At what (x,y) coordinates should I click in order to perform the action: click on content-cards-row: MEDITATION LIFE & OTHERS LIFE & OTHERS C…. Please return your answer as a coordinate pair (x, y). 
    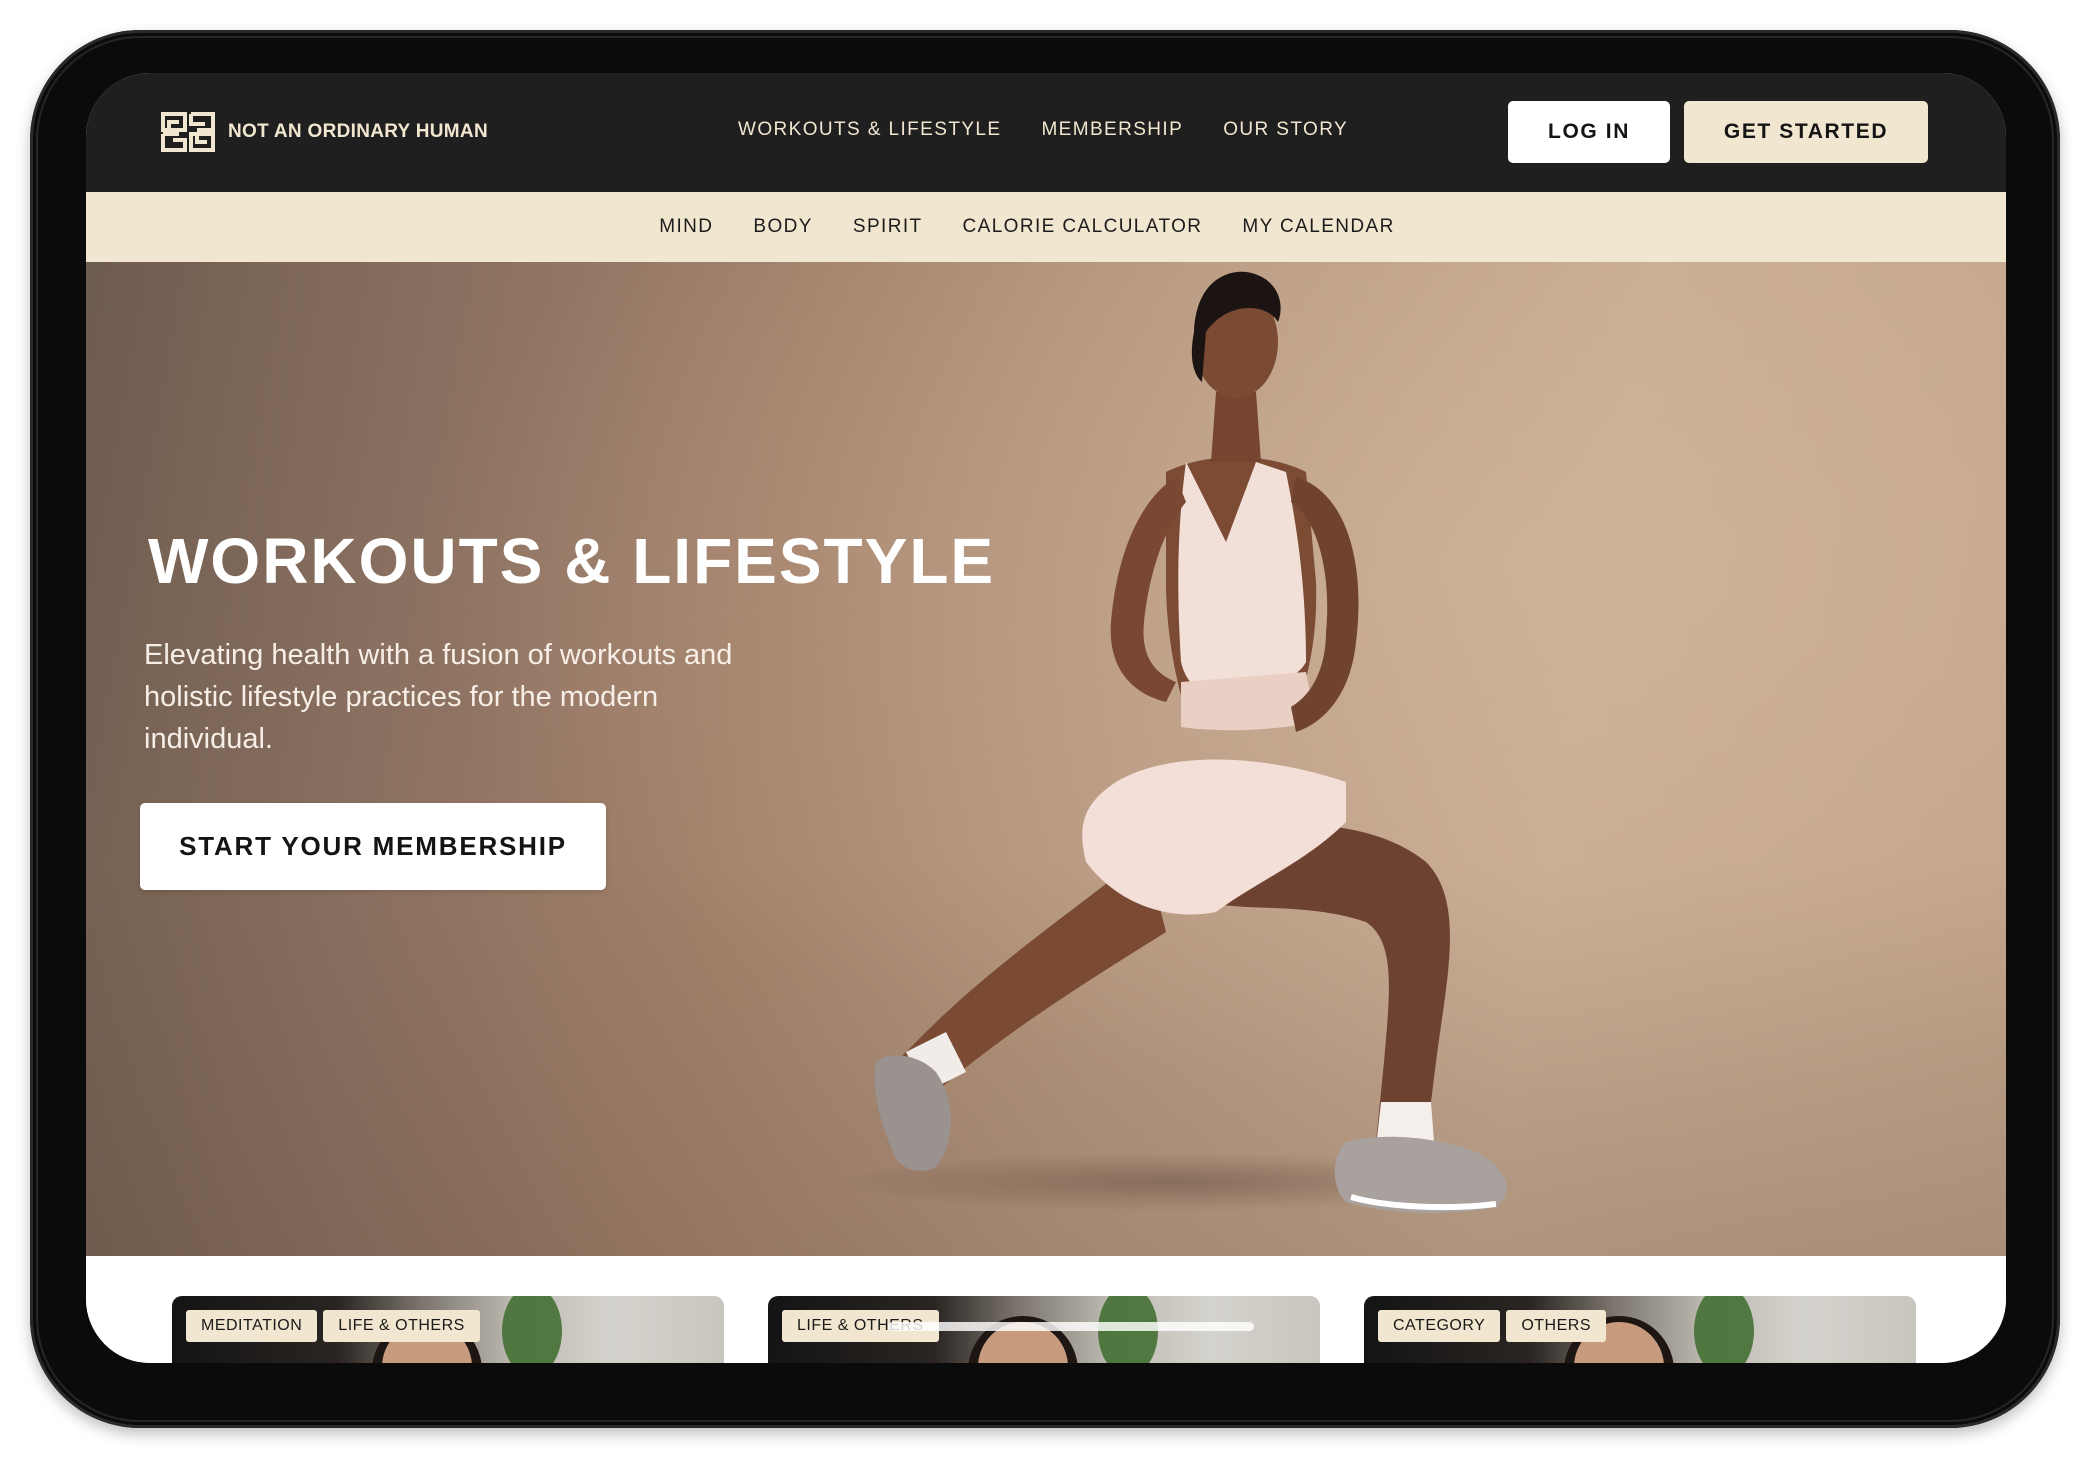
    Looking at the image, I should click on (1046, 1309).